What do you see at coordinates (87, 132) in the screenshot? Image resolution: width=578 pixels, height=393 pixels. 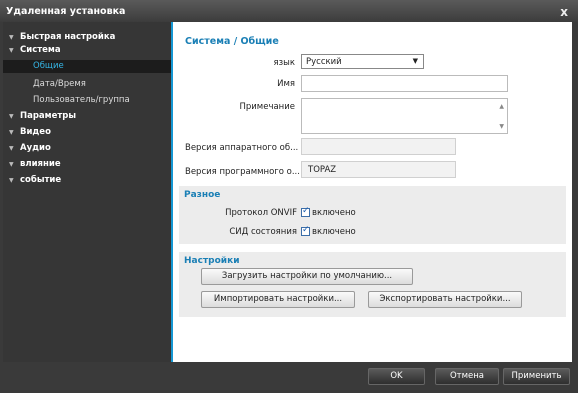 I see `sidebar-item-video: ▼ Видео` at bounding box center [87, 132].